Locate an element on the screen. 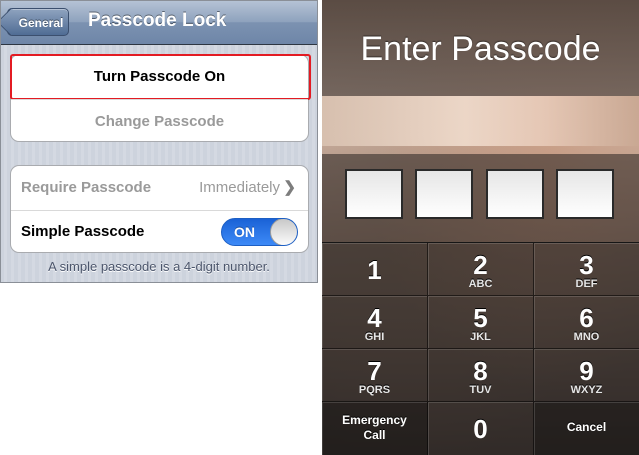 This screenshot has width=639, height=455. enter-passcode-title: Enter Passcode is located at coordinates (480, 49).